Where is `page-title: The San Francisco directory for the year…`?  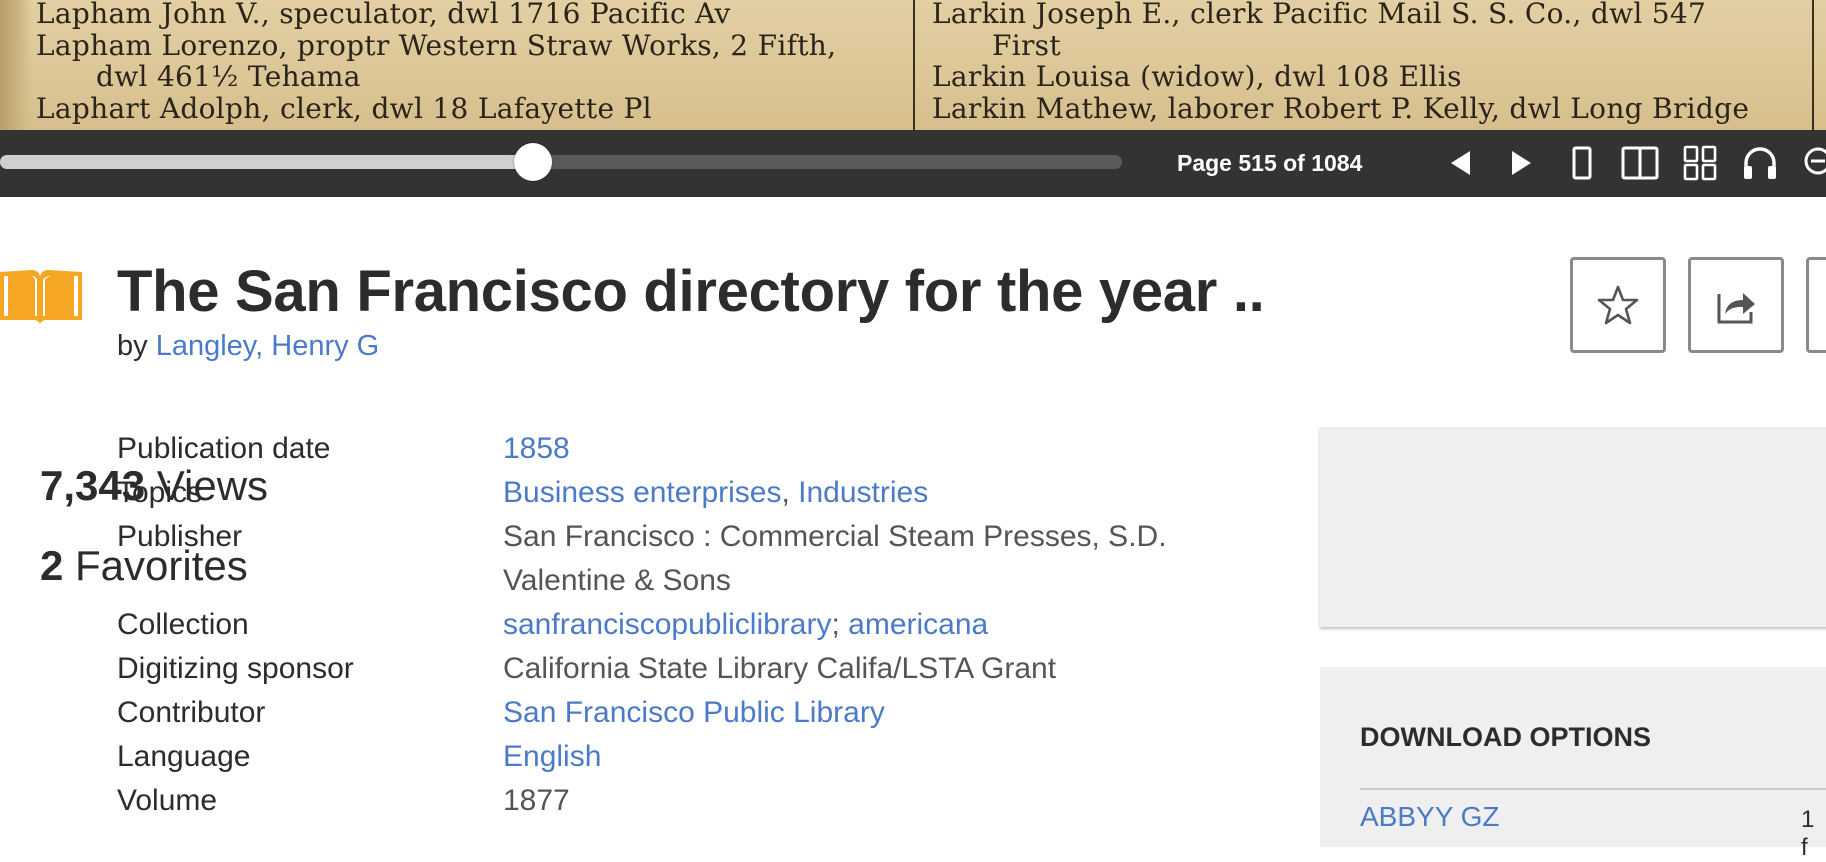 page-title: The San Francisco directory for the year… is located at coordinates (691, 291).